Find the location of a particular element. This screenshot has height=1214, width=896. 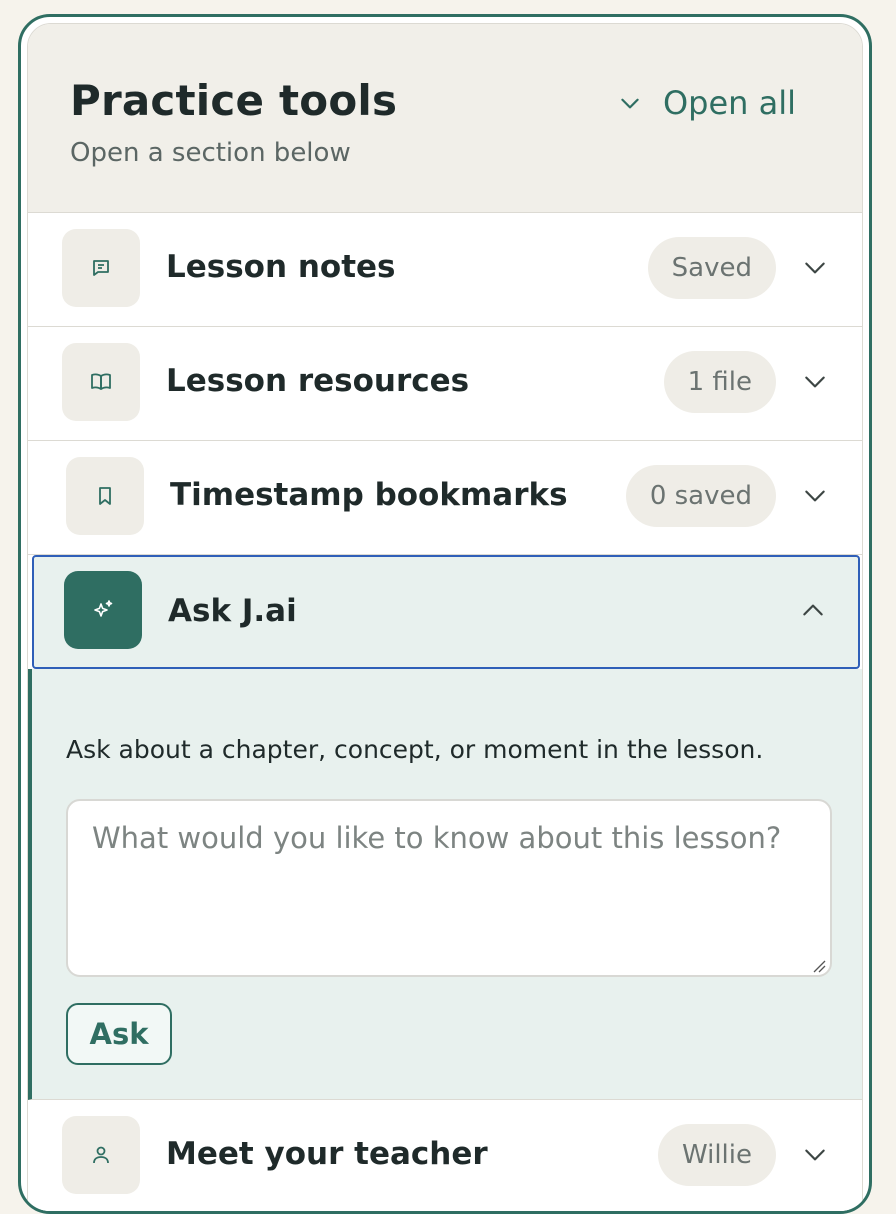

section-timestamp-bookmarks: Timestamp bookmarks 0 saved is located at coordinates (445, 498).